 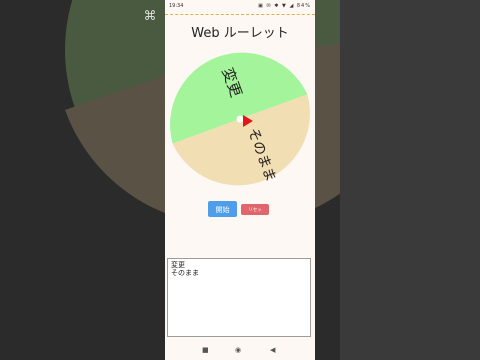 I want to click on status-time: 19:34, so click(x=176, y=6).